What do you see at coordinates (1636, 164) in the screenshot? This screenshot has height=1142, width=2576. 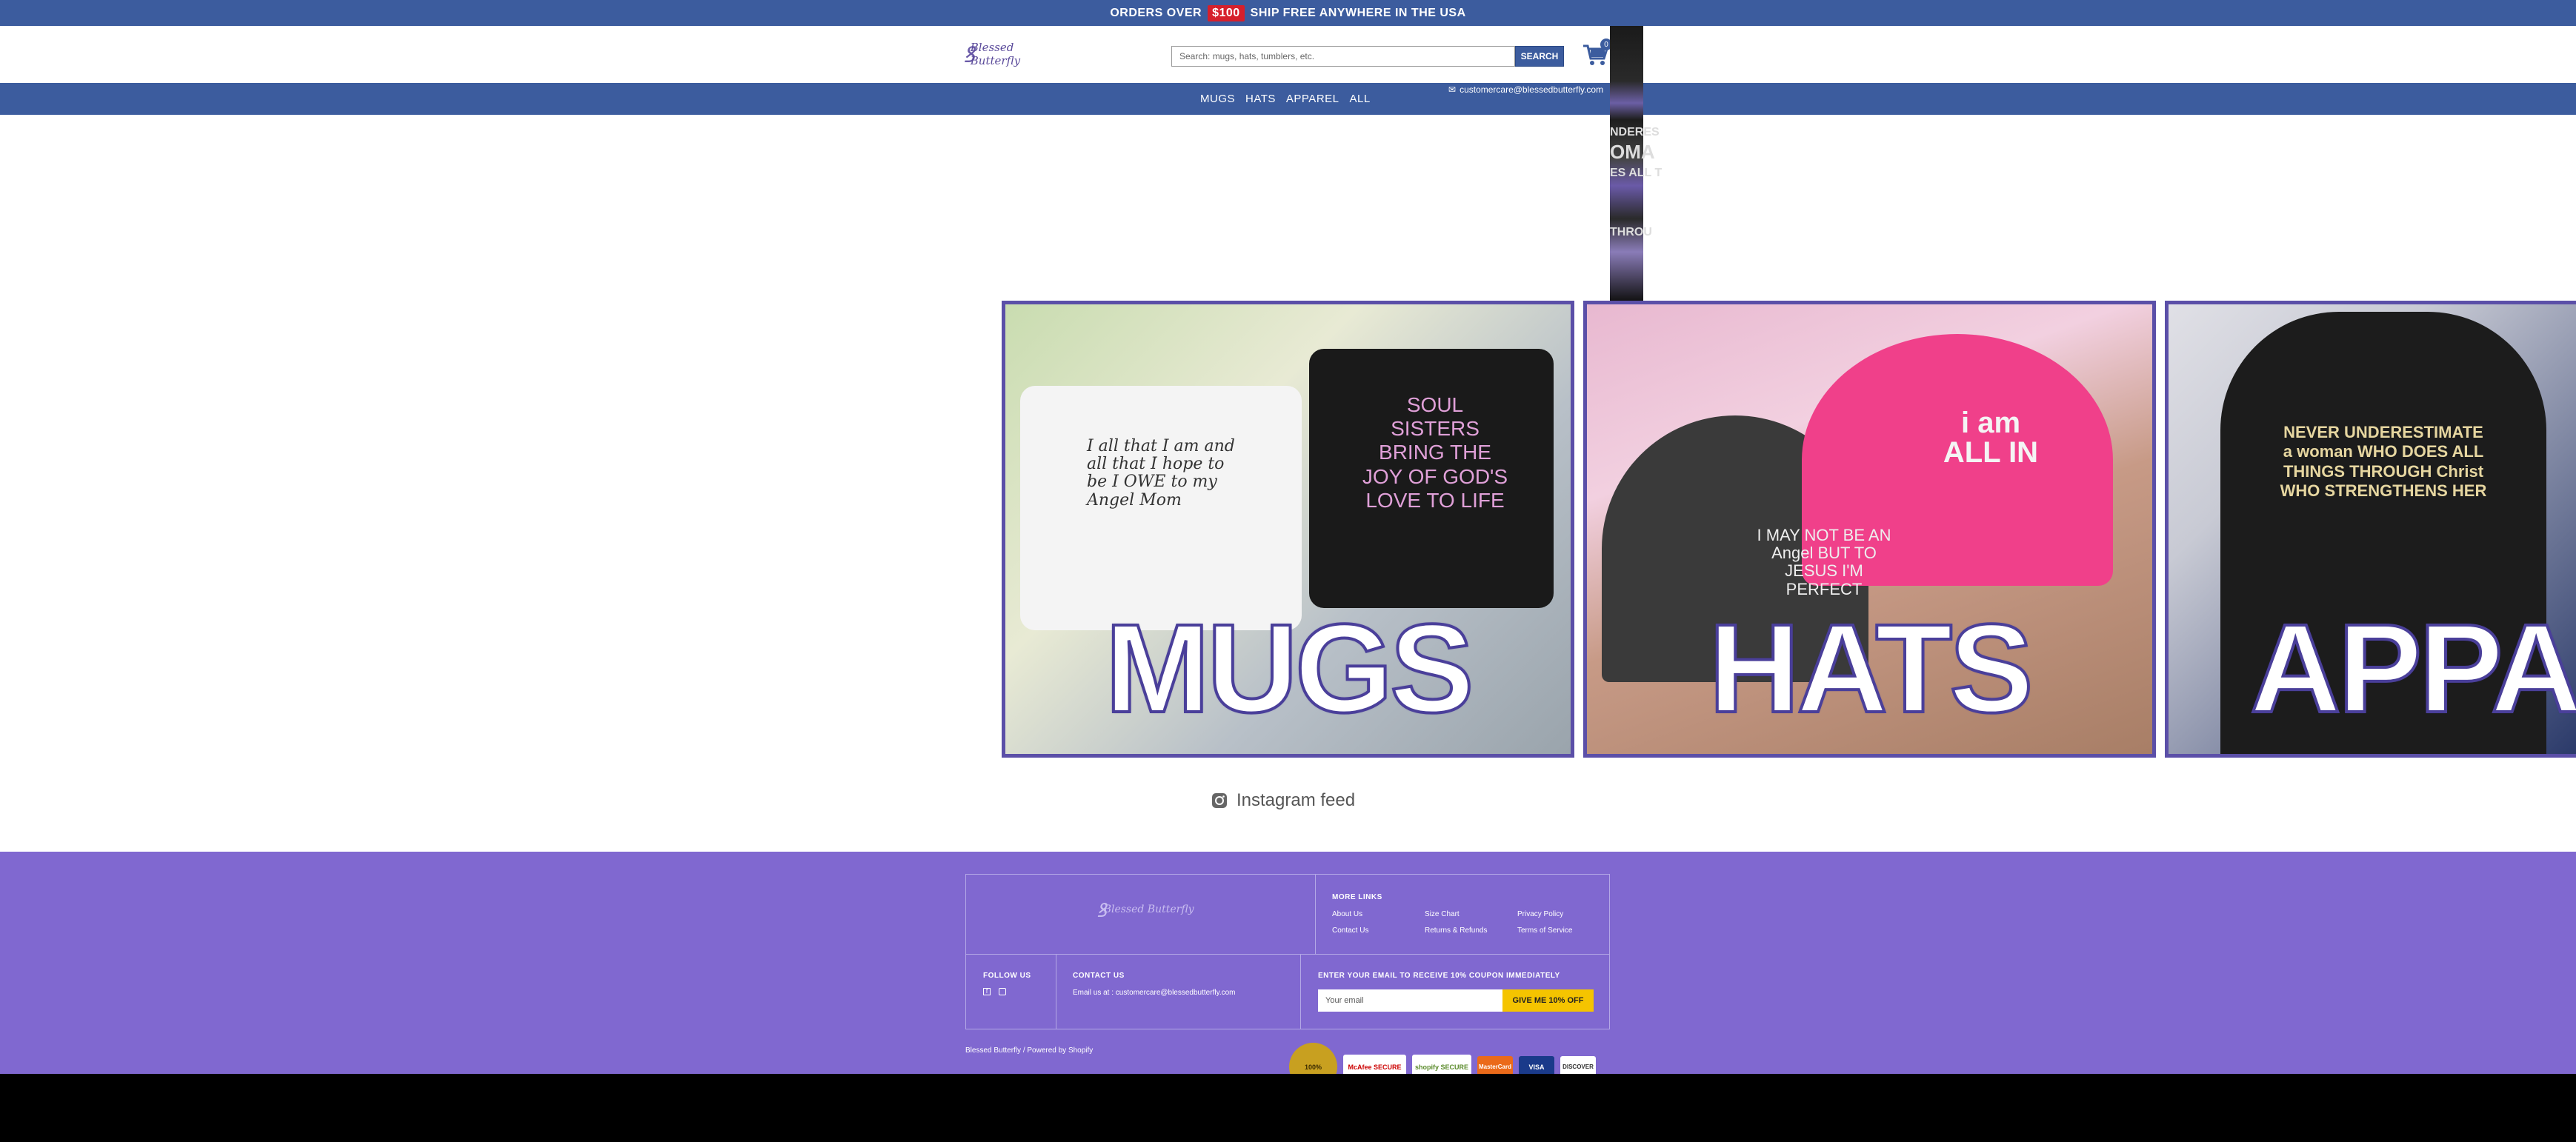 I see `slider-image-strip: NDERES OMA ES ALL T THROU` at bounding box center [1636, 164].